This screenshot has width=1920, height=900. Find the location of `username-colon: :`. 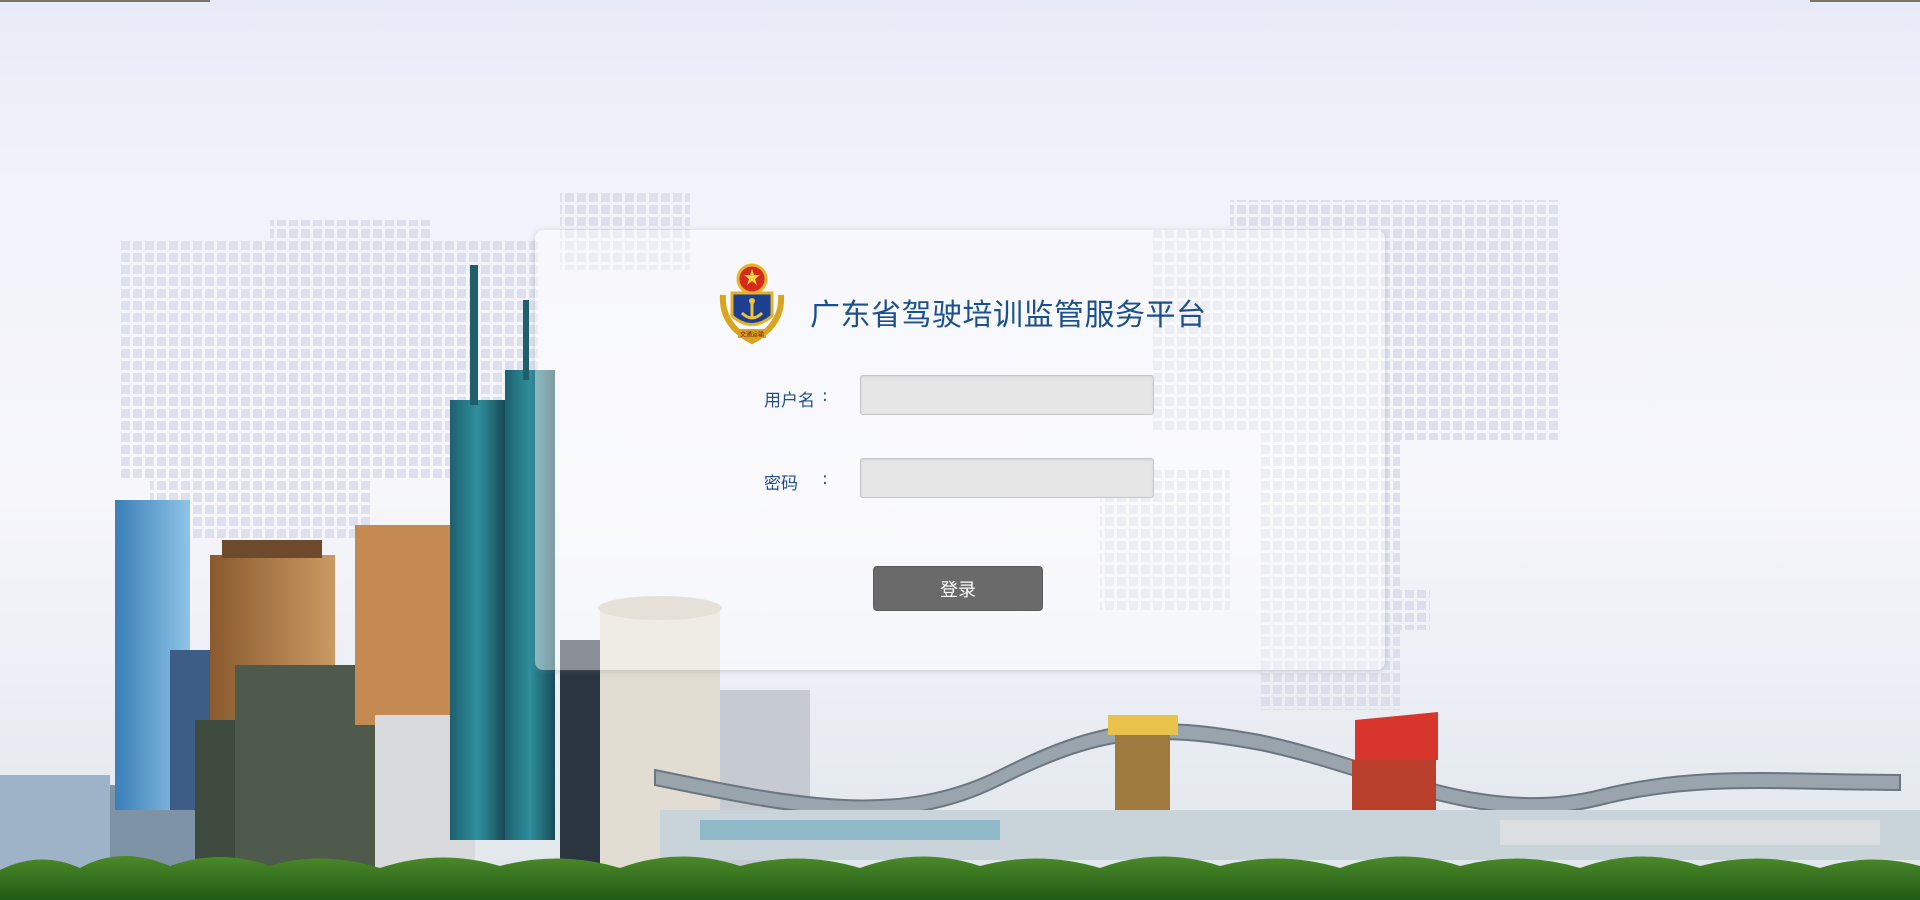

username-colon: : is located at coordinates (825, 396).